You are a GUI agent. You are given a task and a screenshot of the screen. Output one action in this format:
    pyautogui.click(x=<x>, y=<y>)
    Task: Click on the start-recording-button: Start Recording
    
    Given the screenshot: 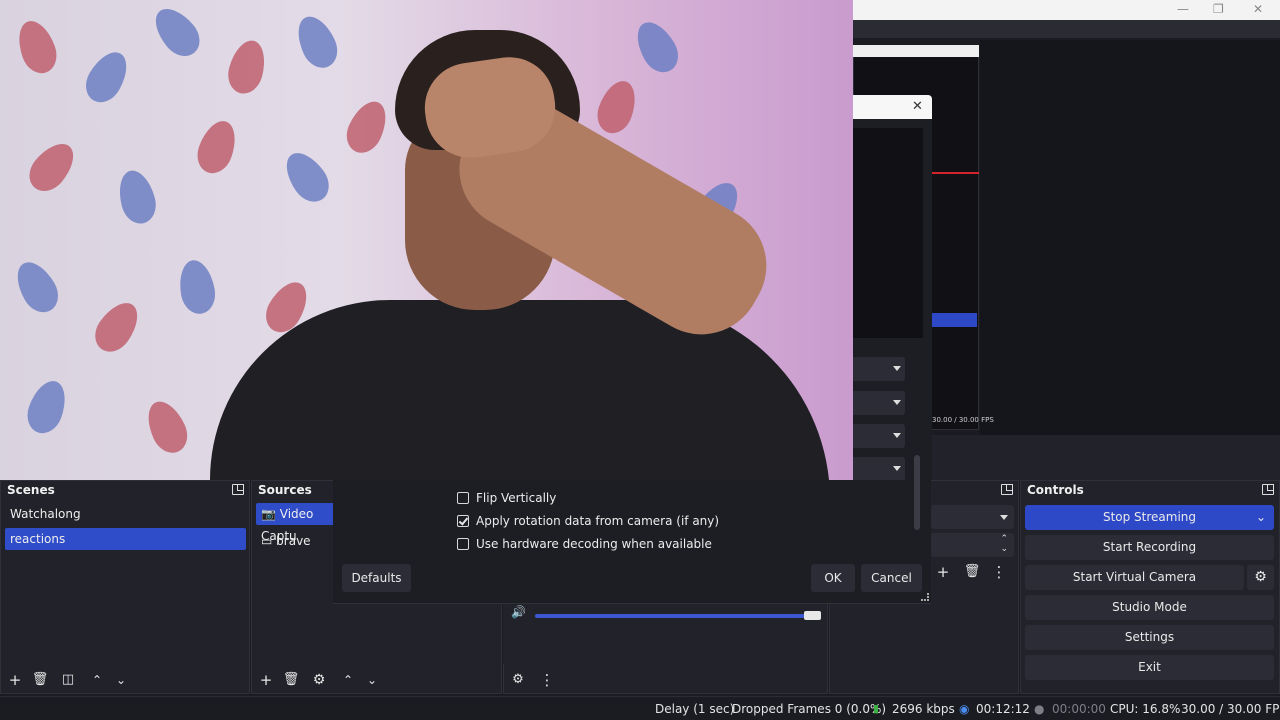 What is the action you would take?
    pyautogui.click(x=1149, y=547)
    